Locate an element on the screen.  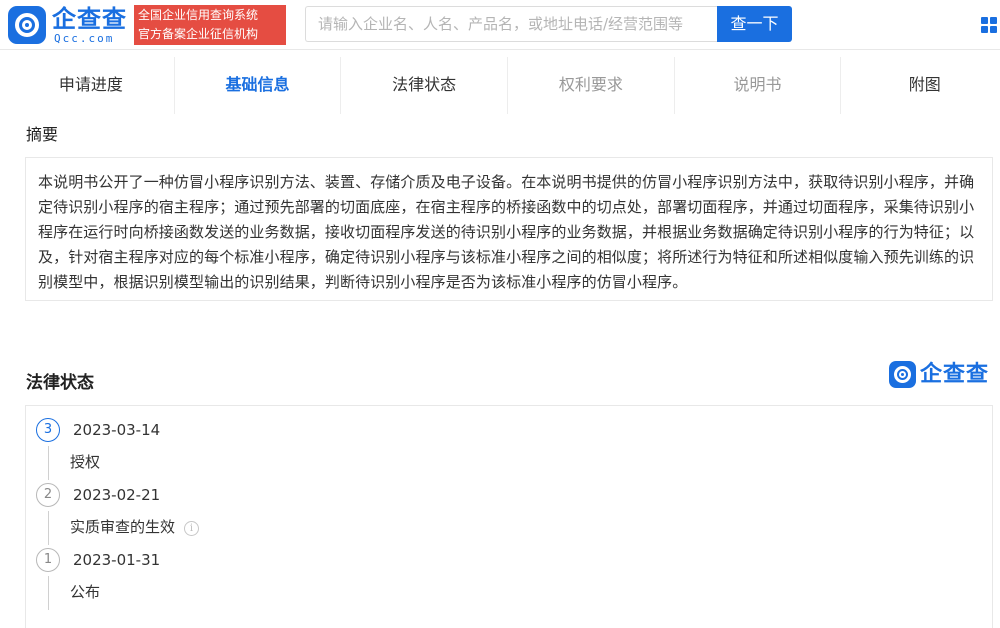
qcc-watermark-logo: 企查查 is located at coordinates (941, 375).